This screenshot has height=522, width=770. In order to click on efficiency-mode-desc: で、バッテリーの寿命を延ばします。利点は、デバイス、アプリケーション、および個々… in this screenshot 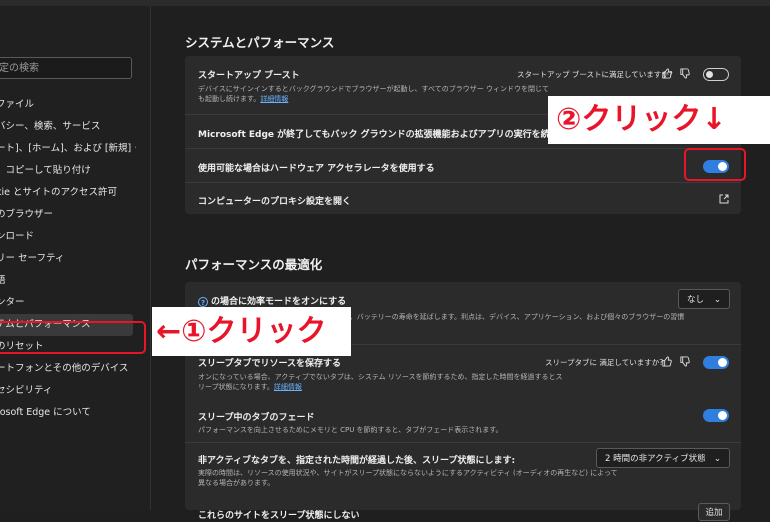, I will do `click(514, 317)`.